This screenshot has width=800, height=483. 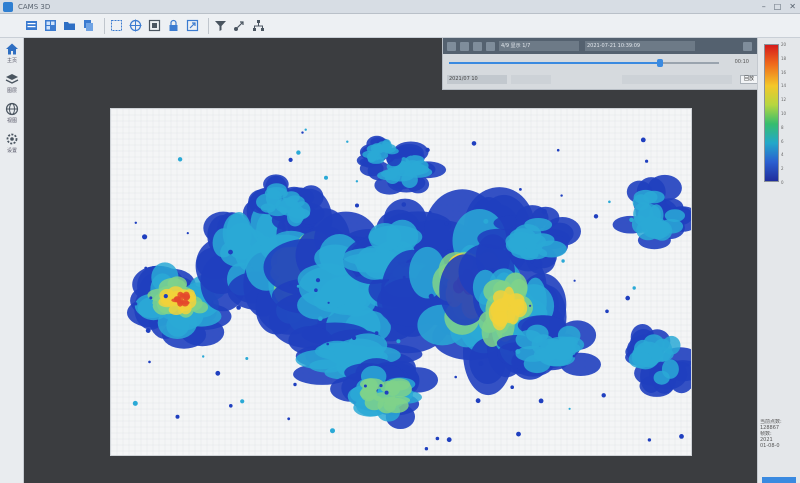 I want to click on pause-icon, so click(x=477, y=46).